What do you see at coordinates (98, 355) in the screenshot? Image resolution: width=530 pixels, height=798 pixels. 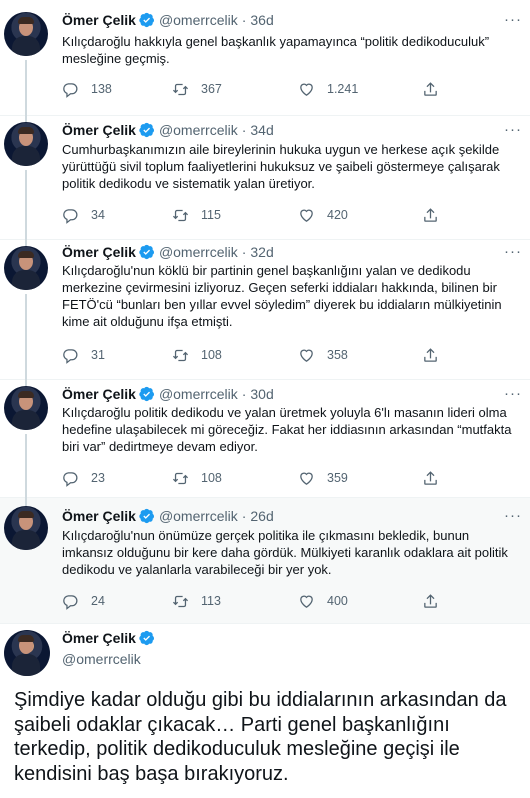 I see `reply-count: 31` at bounding box center [98, 355].